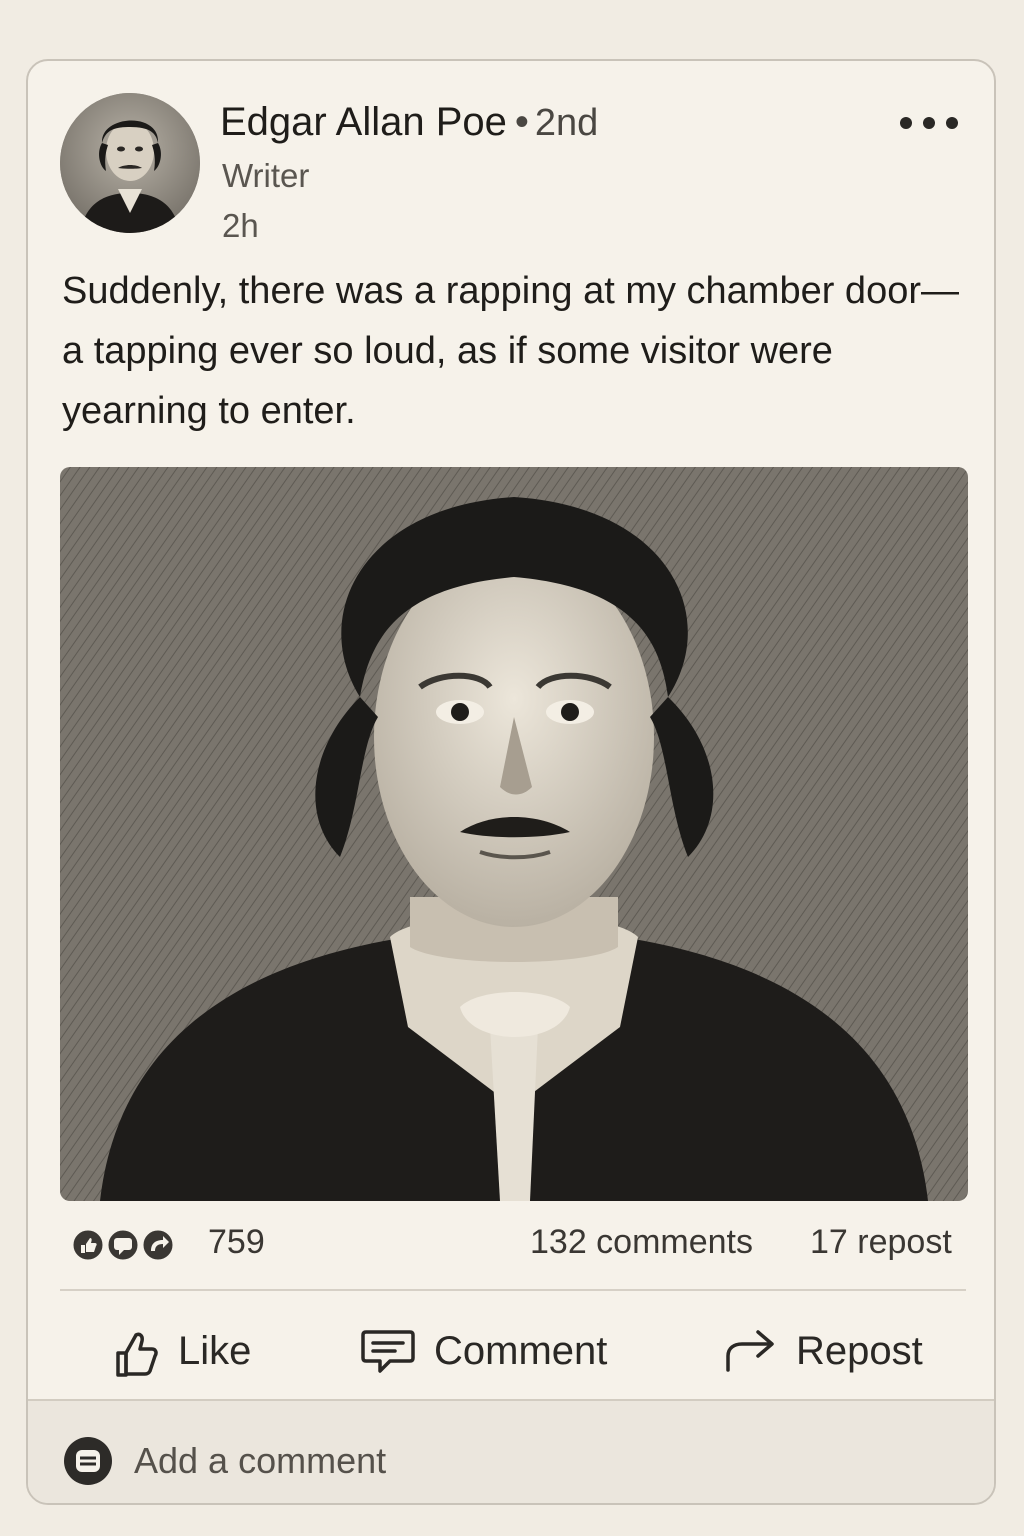 This screenshot has width=1024, height=1536. I want to click on add-comment-input: Add a comment, so click(502, 1461).